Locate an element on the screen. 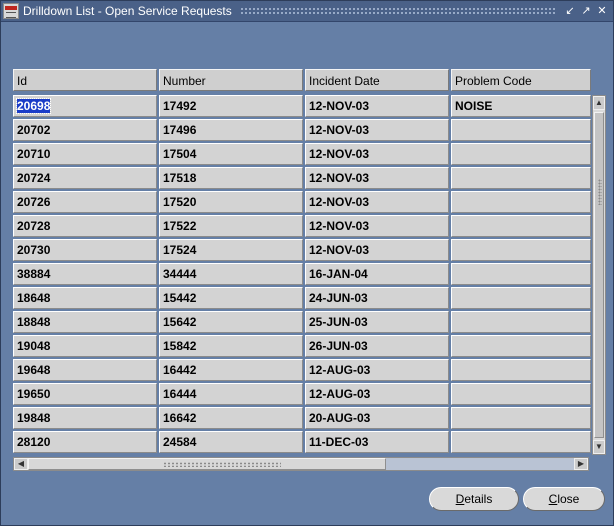  table-row: 19848 16642 20-AUG-03 is located at coordinates (302, 418).